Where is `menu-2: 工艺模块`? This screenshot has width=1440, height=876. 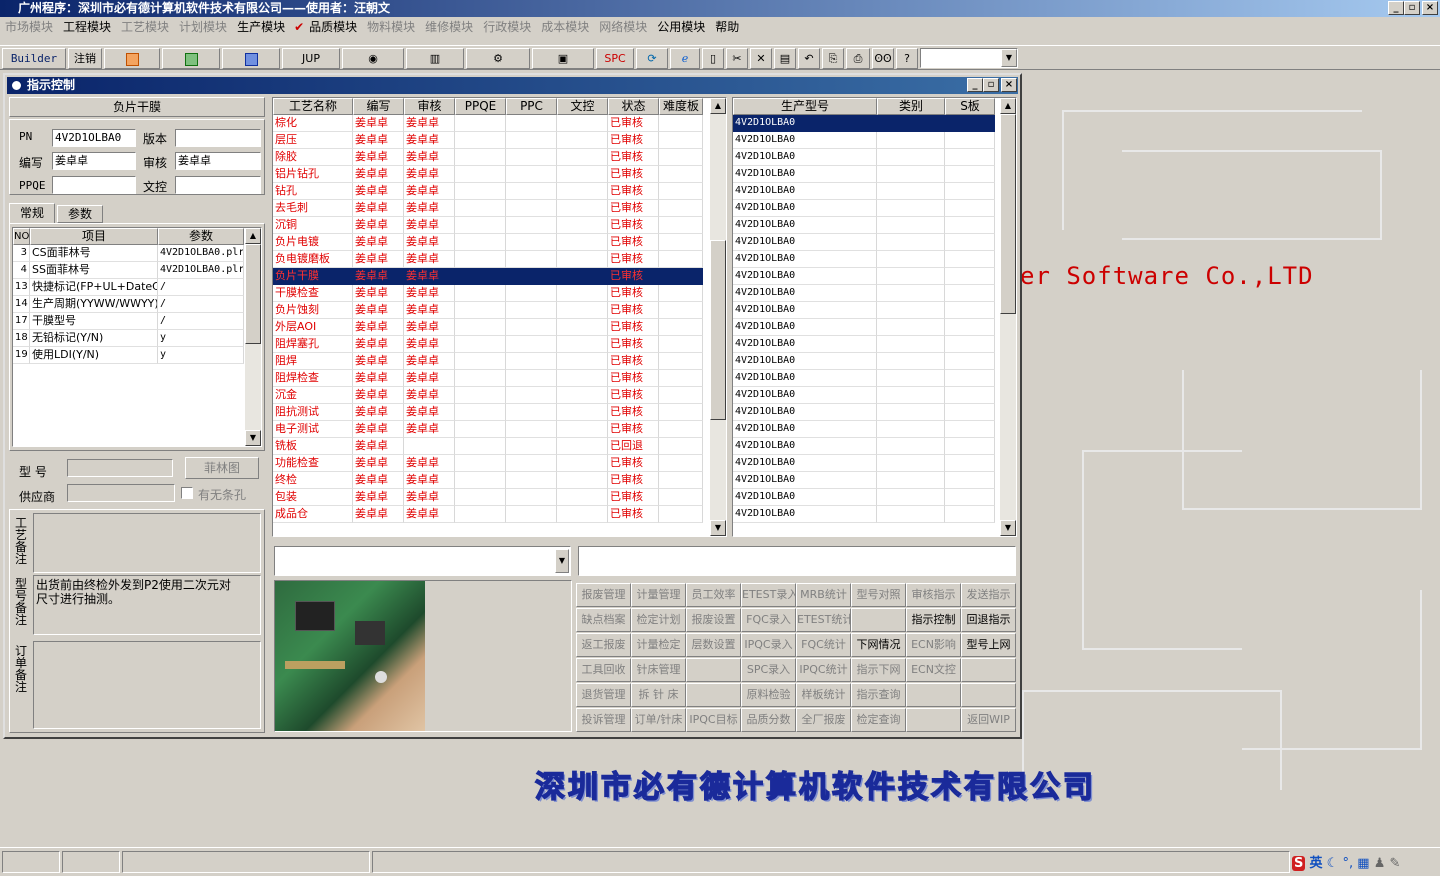
menu-2: 工艺模块 is located at coordinates (145, 27).